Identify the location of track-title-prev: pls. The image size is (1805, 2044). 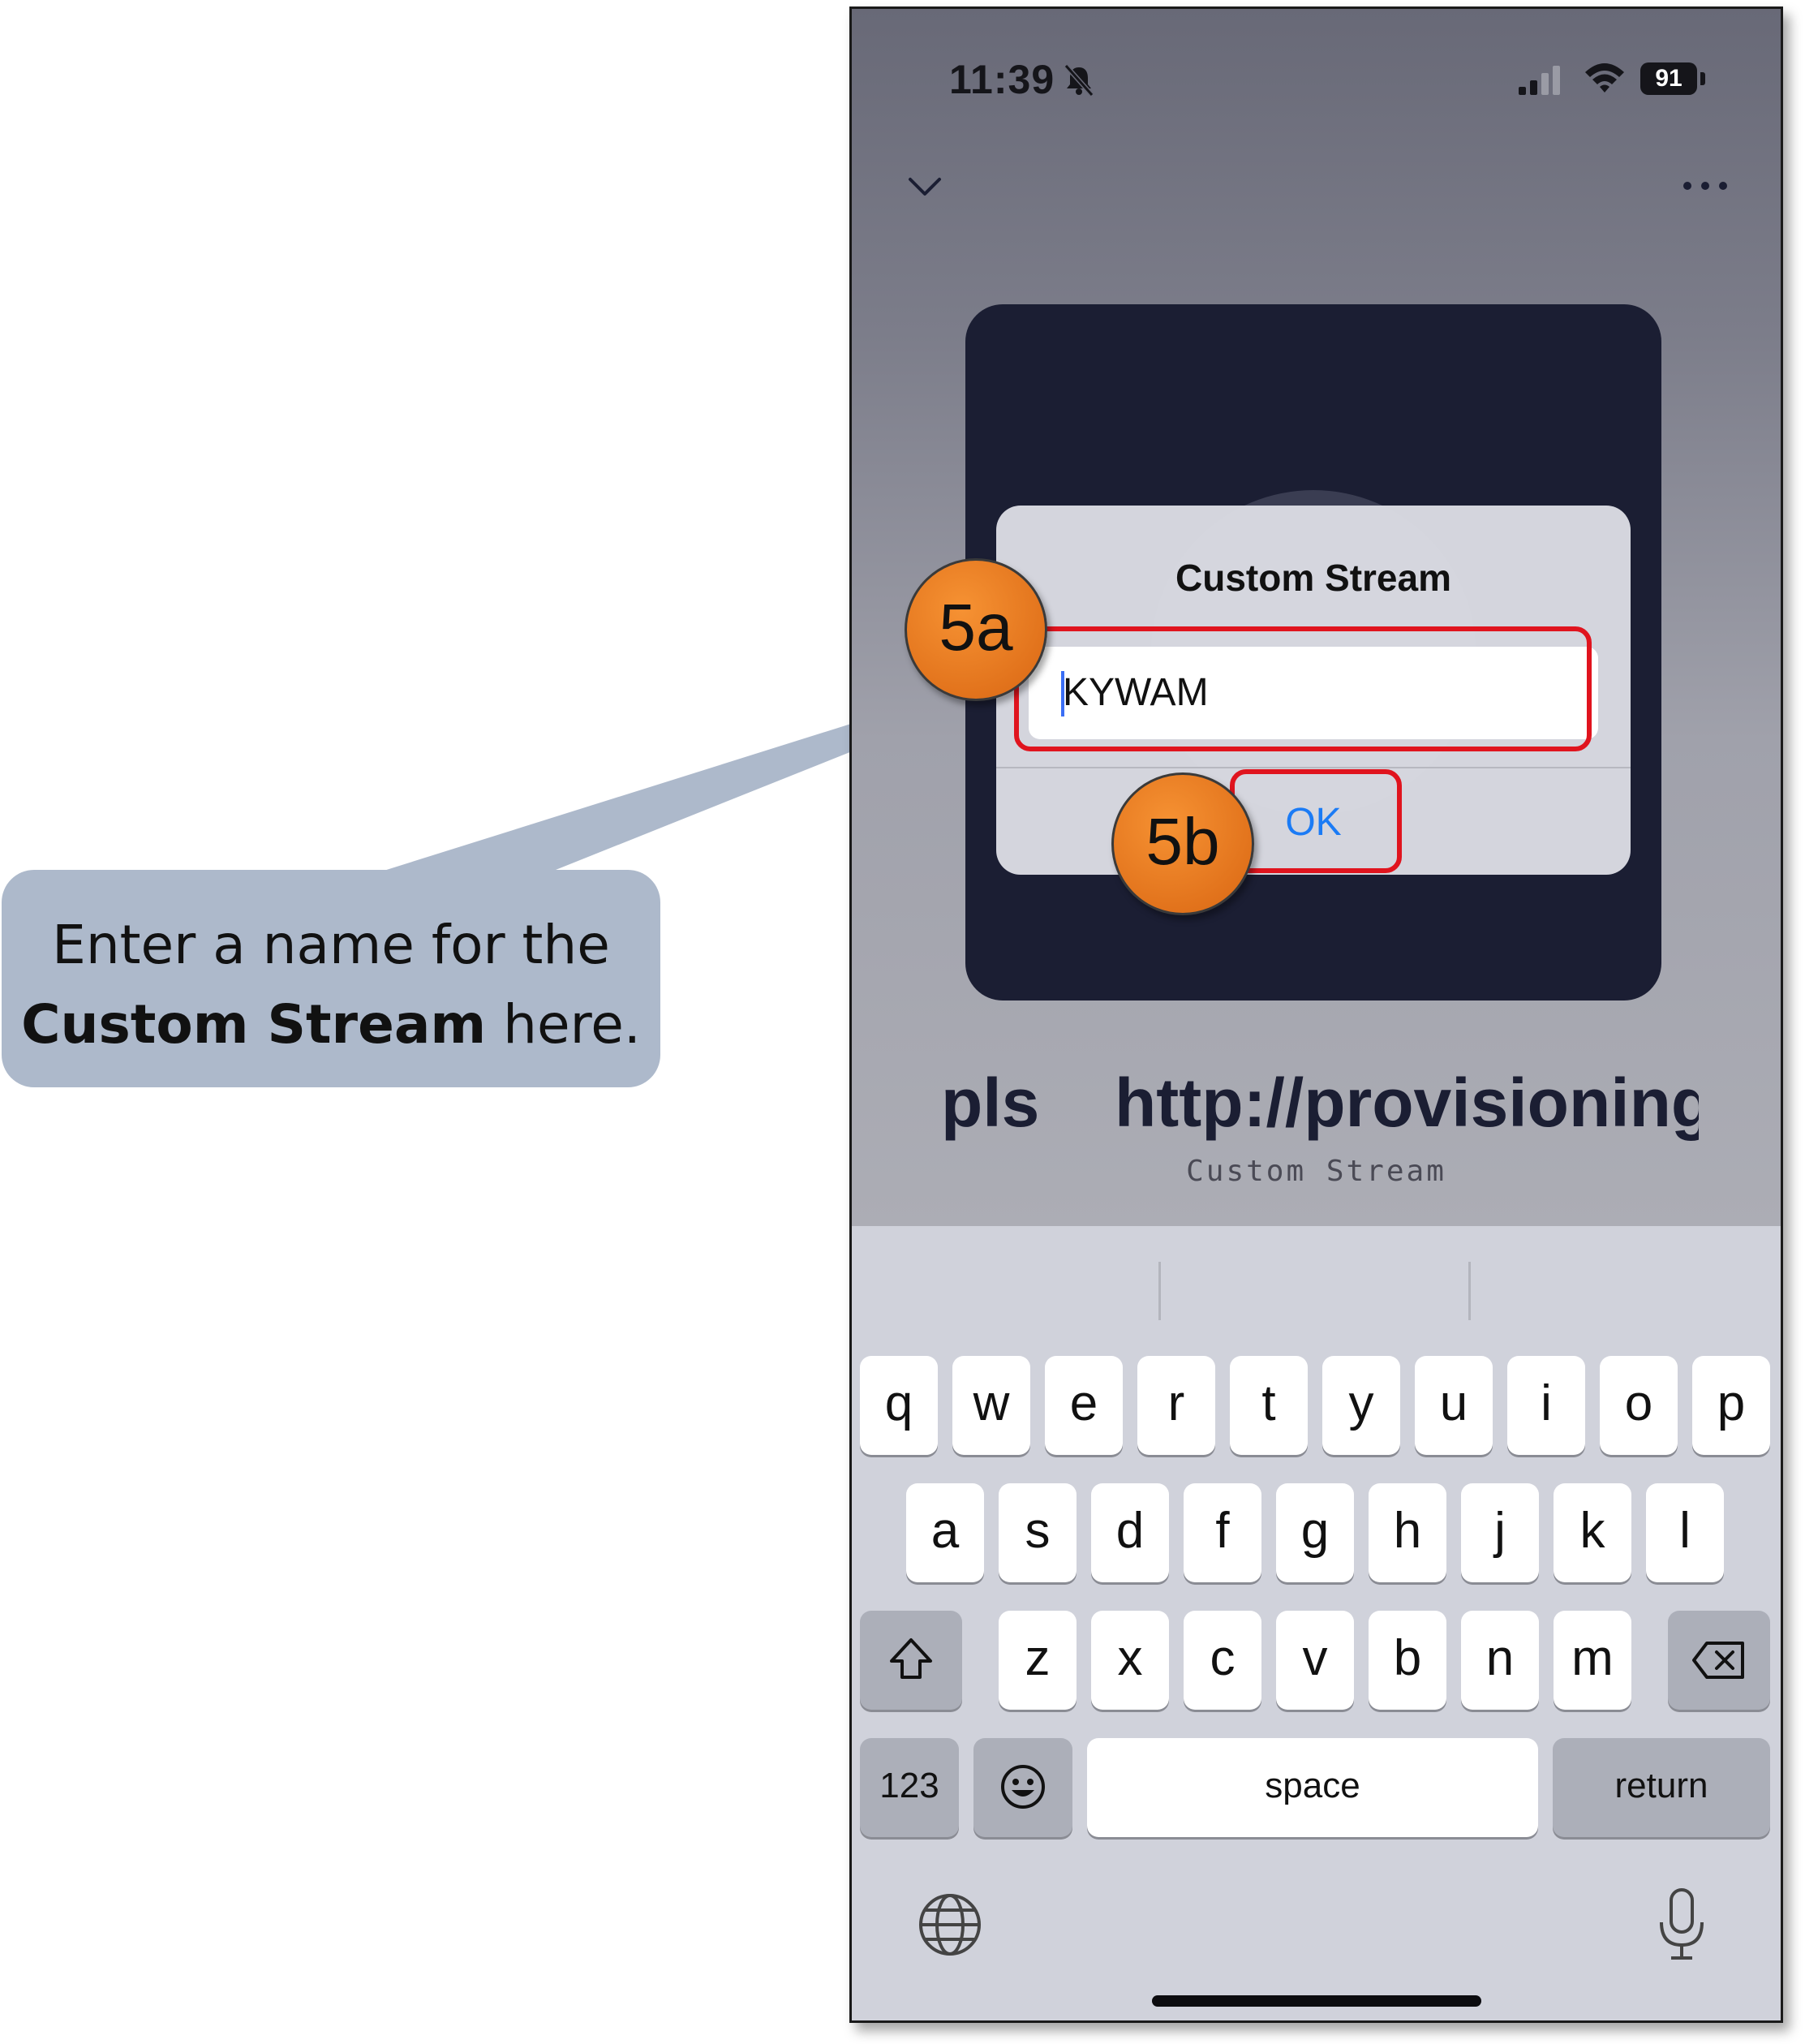
(990, 1103).